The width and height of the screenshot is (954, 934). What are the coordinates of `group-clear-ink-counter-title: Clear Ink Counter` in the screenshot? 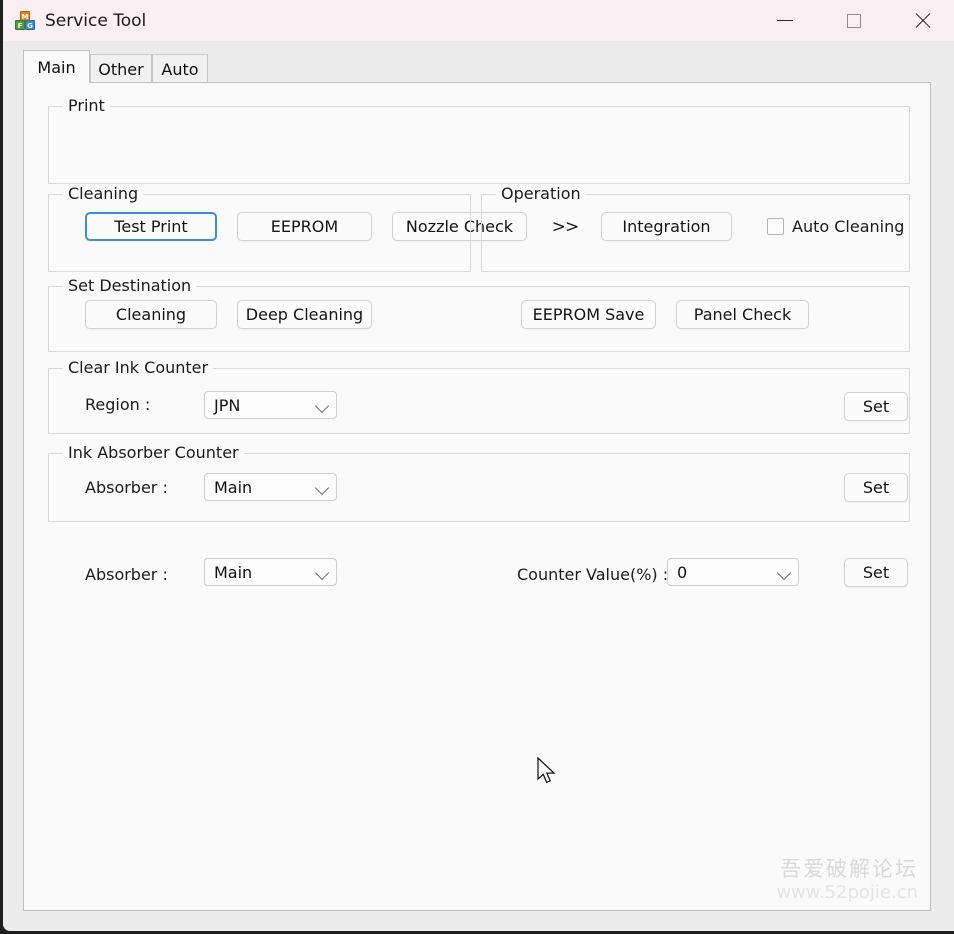 It's located at (138, 367).